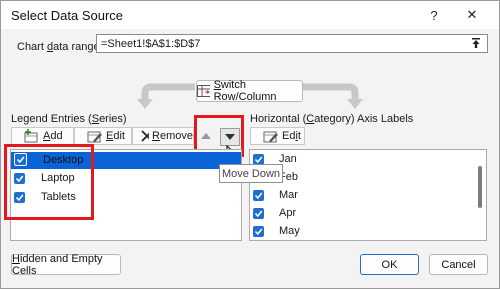  Describe the element at coordinates (42, 136) in the screenshot. I see `add-series-button: Add` at that location.